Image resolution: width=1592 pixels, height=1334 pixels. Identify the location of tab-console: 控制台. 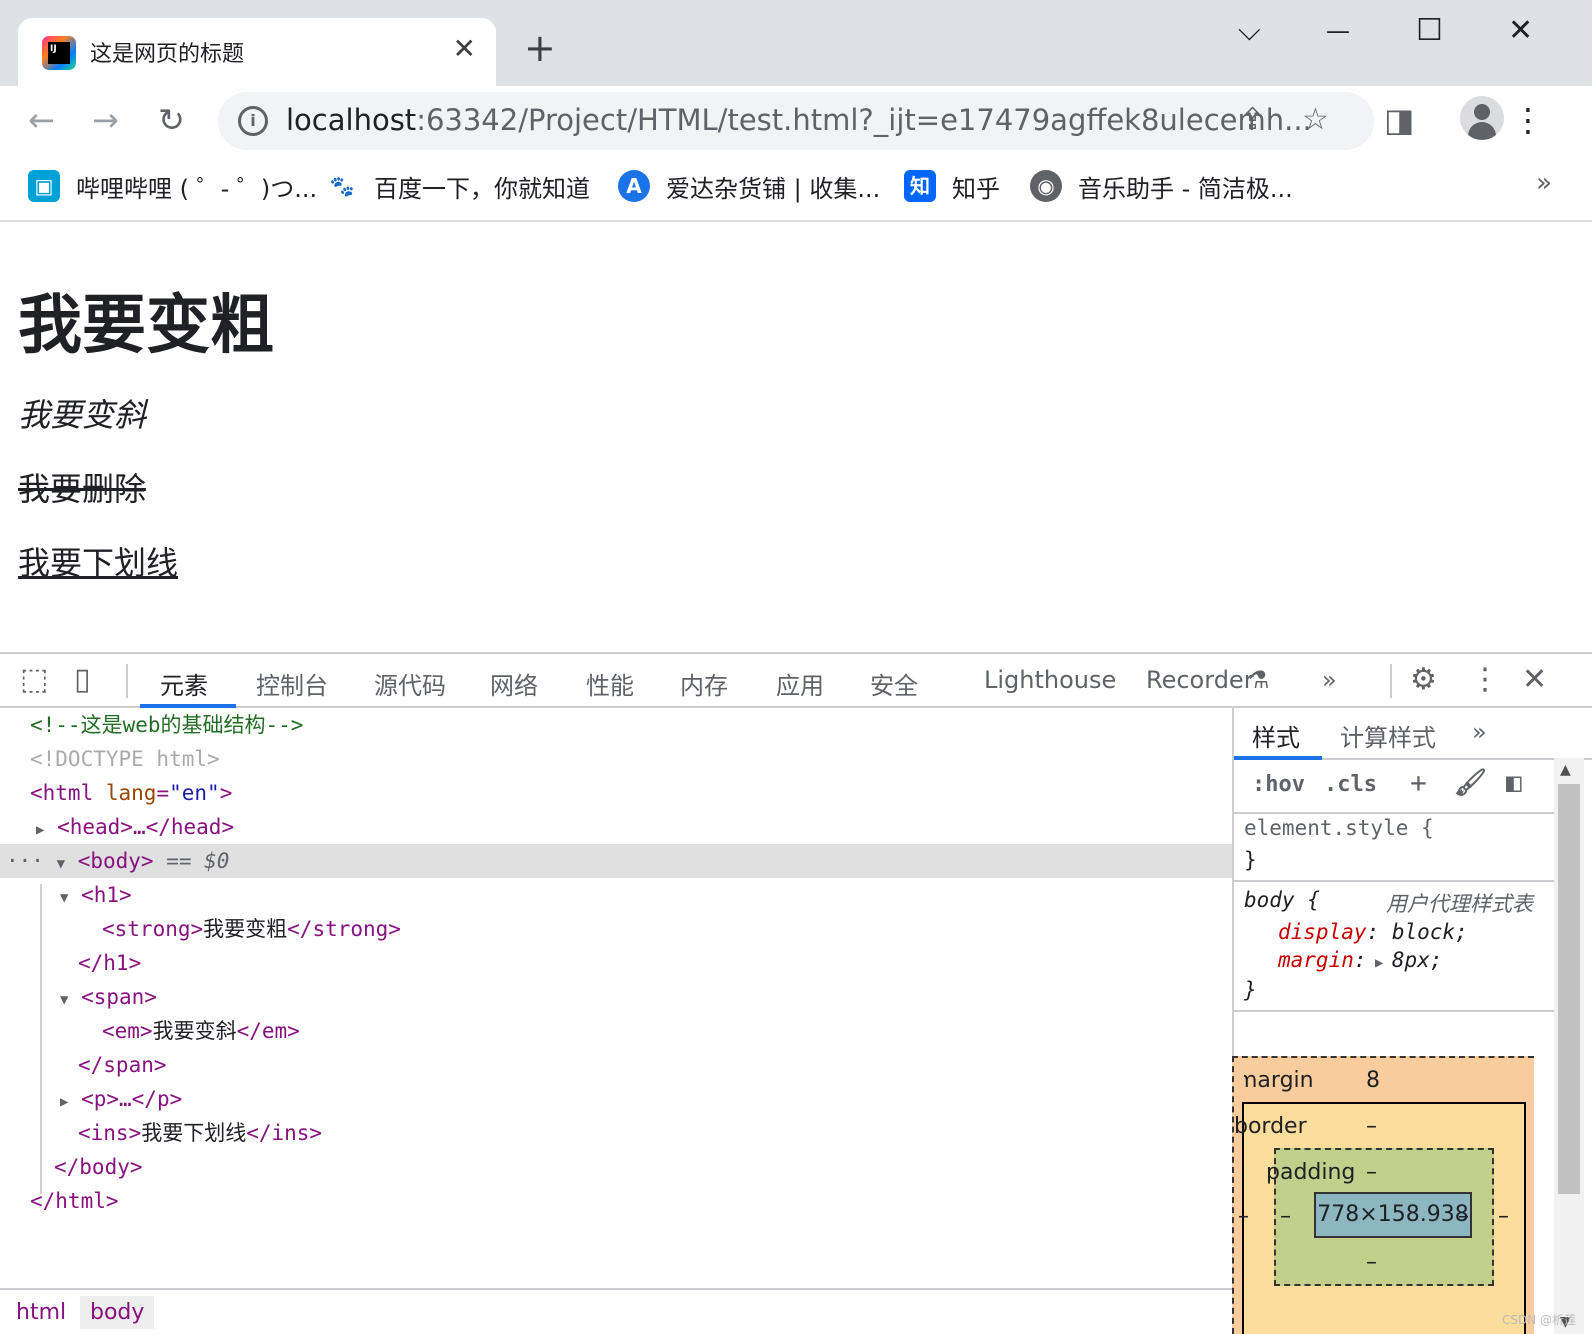
(292, 683).